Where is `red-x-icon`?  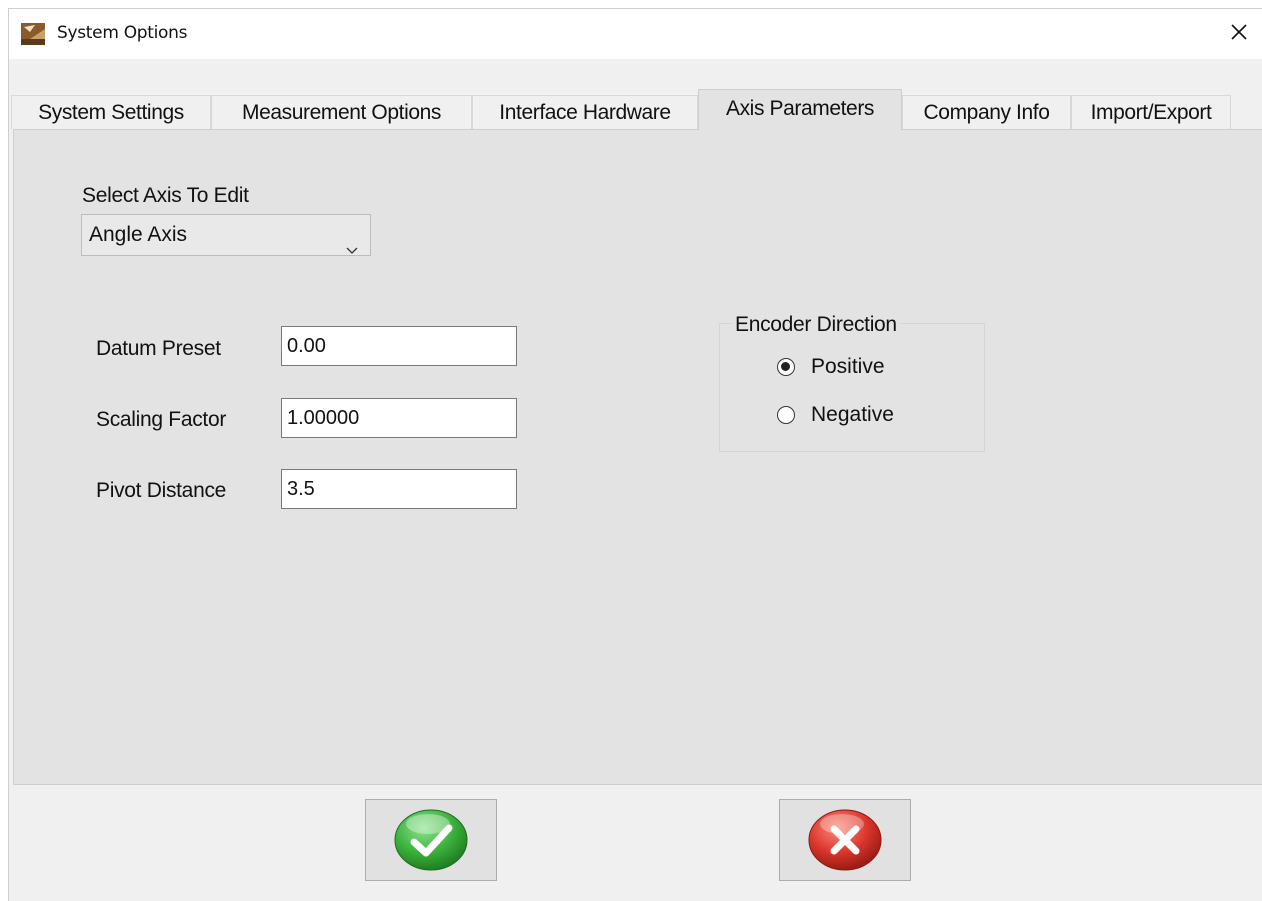
red-x-icon is located at coordinates (845, 840).